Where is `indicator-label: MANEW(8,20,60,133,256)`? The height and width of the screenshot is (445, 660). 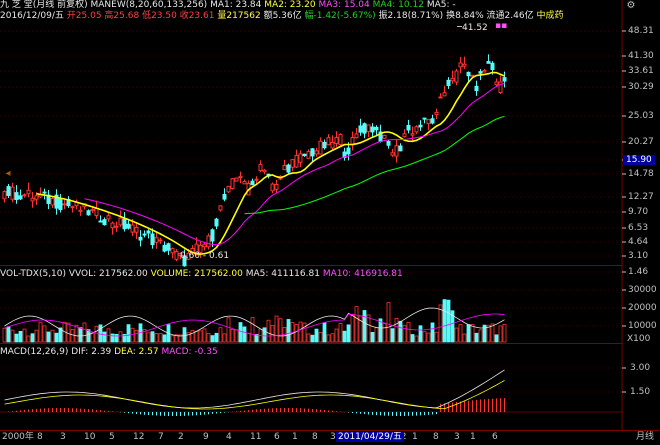
indicator-label: MANEW(8,20,60,133,256) is located at coordinates (149, 5).